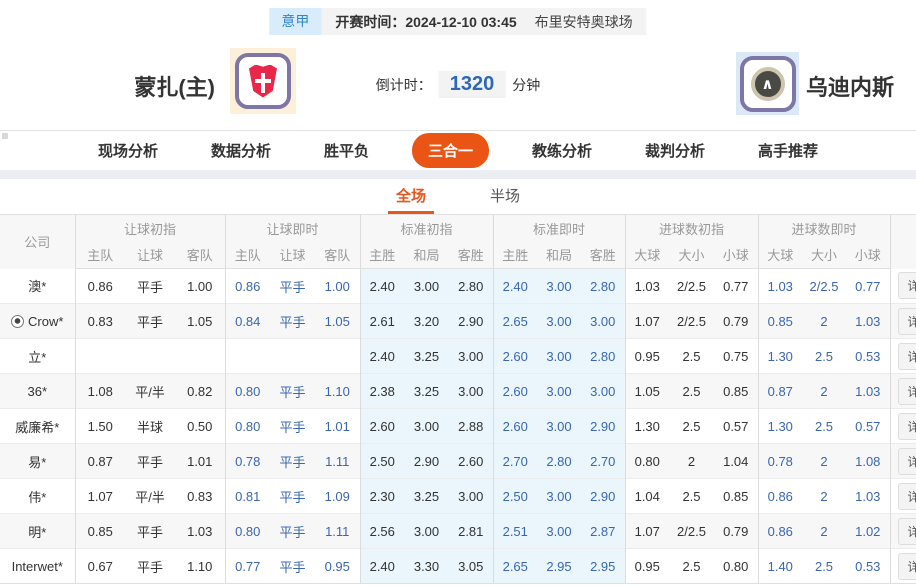 The height and width of the screenshot is (587, 916). What do you see at coordinates (780, 255) in the screenshot?
I see `sub-header-gl-0: 大球` at bounding box center [780, 255].